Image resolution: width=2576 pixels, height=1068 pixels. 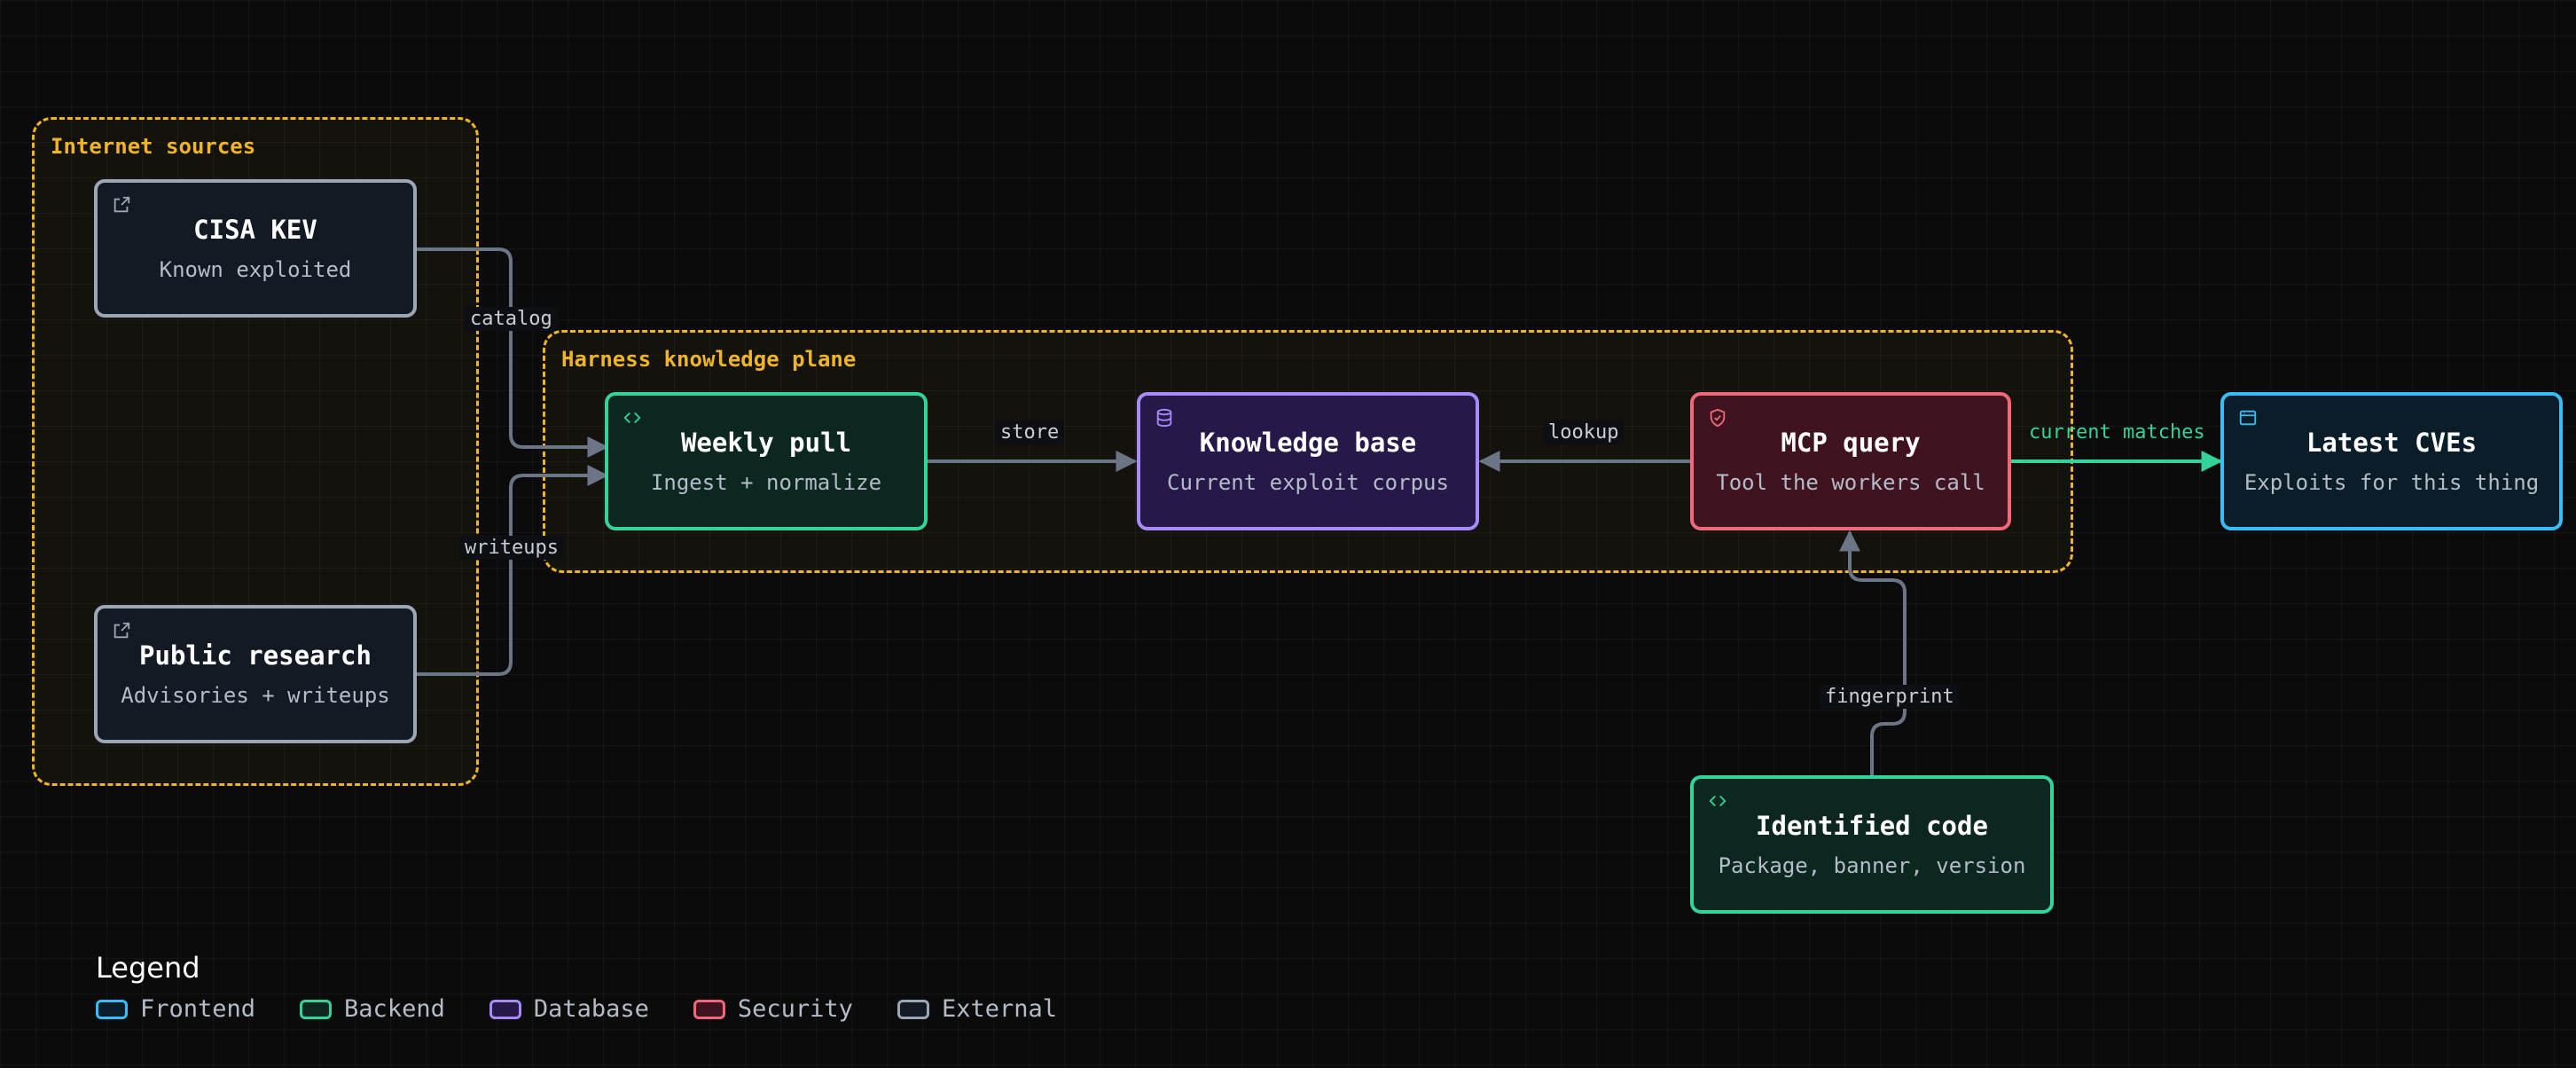 I want to click on node-cisa-kev: CISA KEV Known exploited, so click(x=255, y=249).